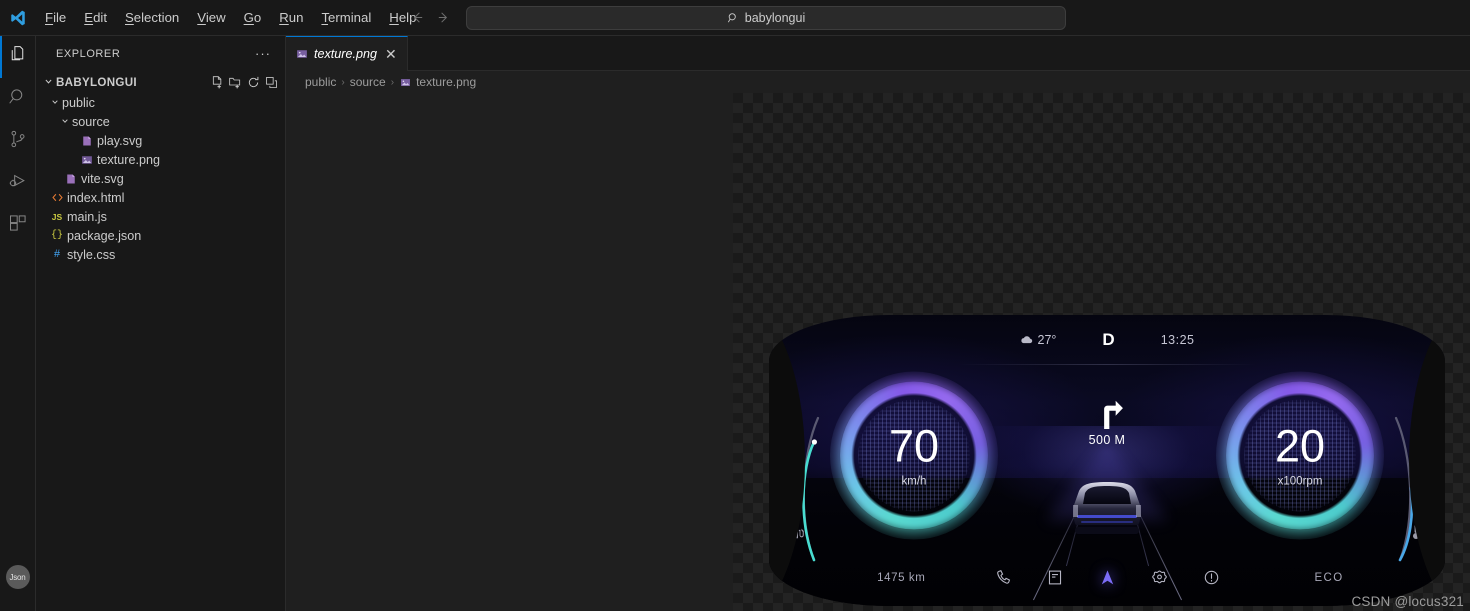  What do you see at coordinates (320, 82) in the screenshot?
I see `breadcrumb-item-public: public` at bounding box center [320, 82].